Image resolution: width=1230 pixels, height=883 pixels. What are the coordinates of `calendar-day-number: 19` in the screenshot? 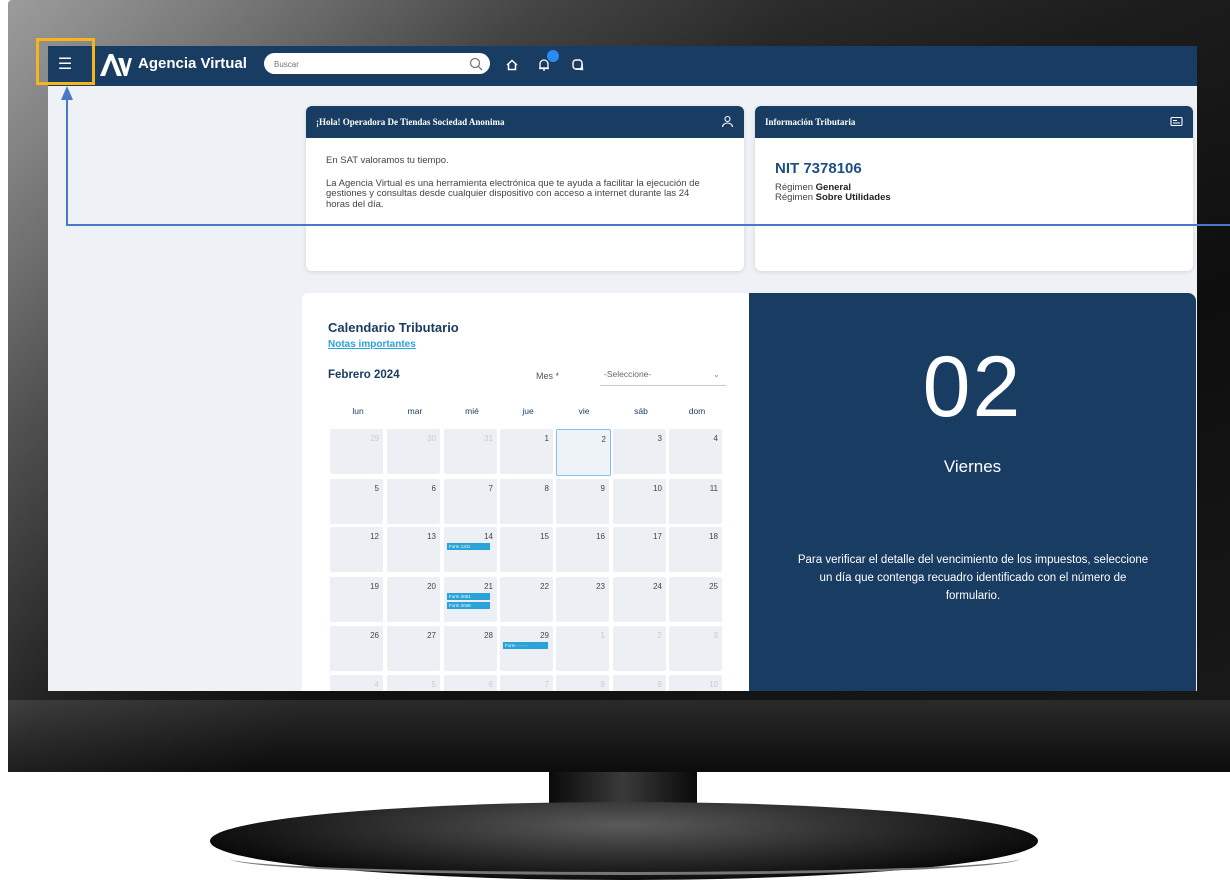 It's located at (374, 586).